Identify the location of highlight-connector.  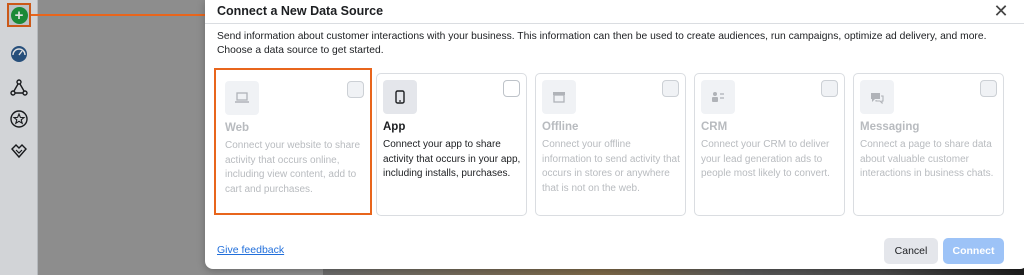
(122, 15).